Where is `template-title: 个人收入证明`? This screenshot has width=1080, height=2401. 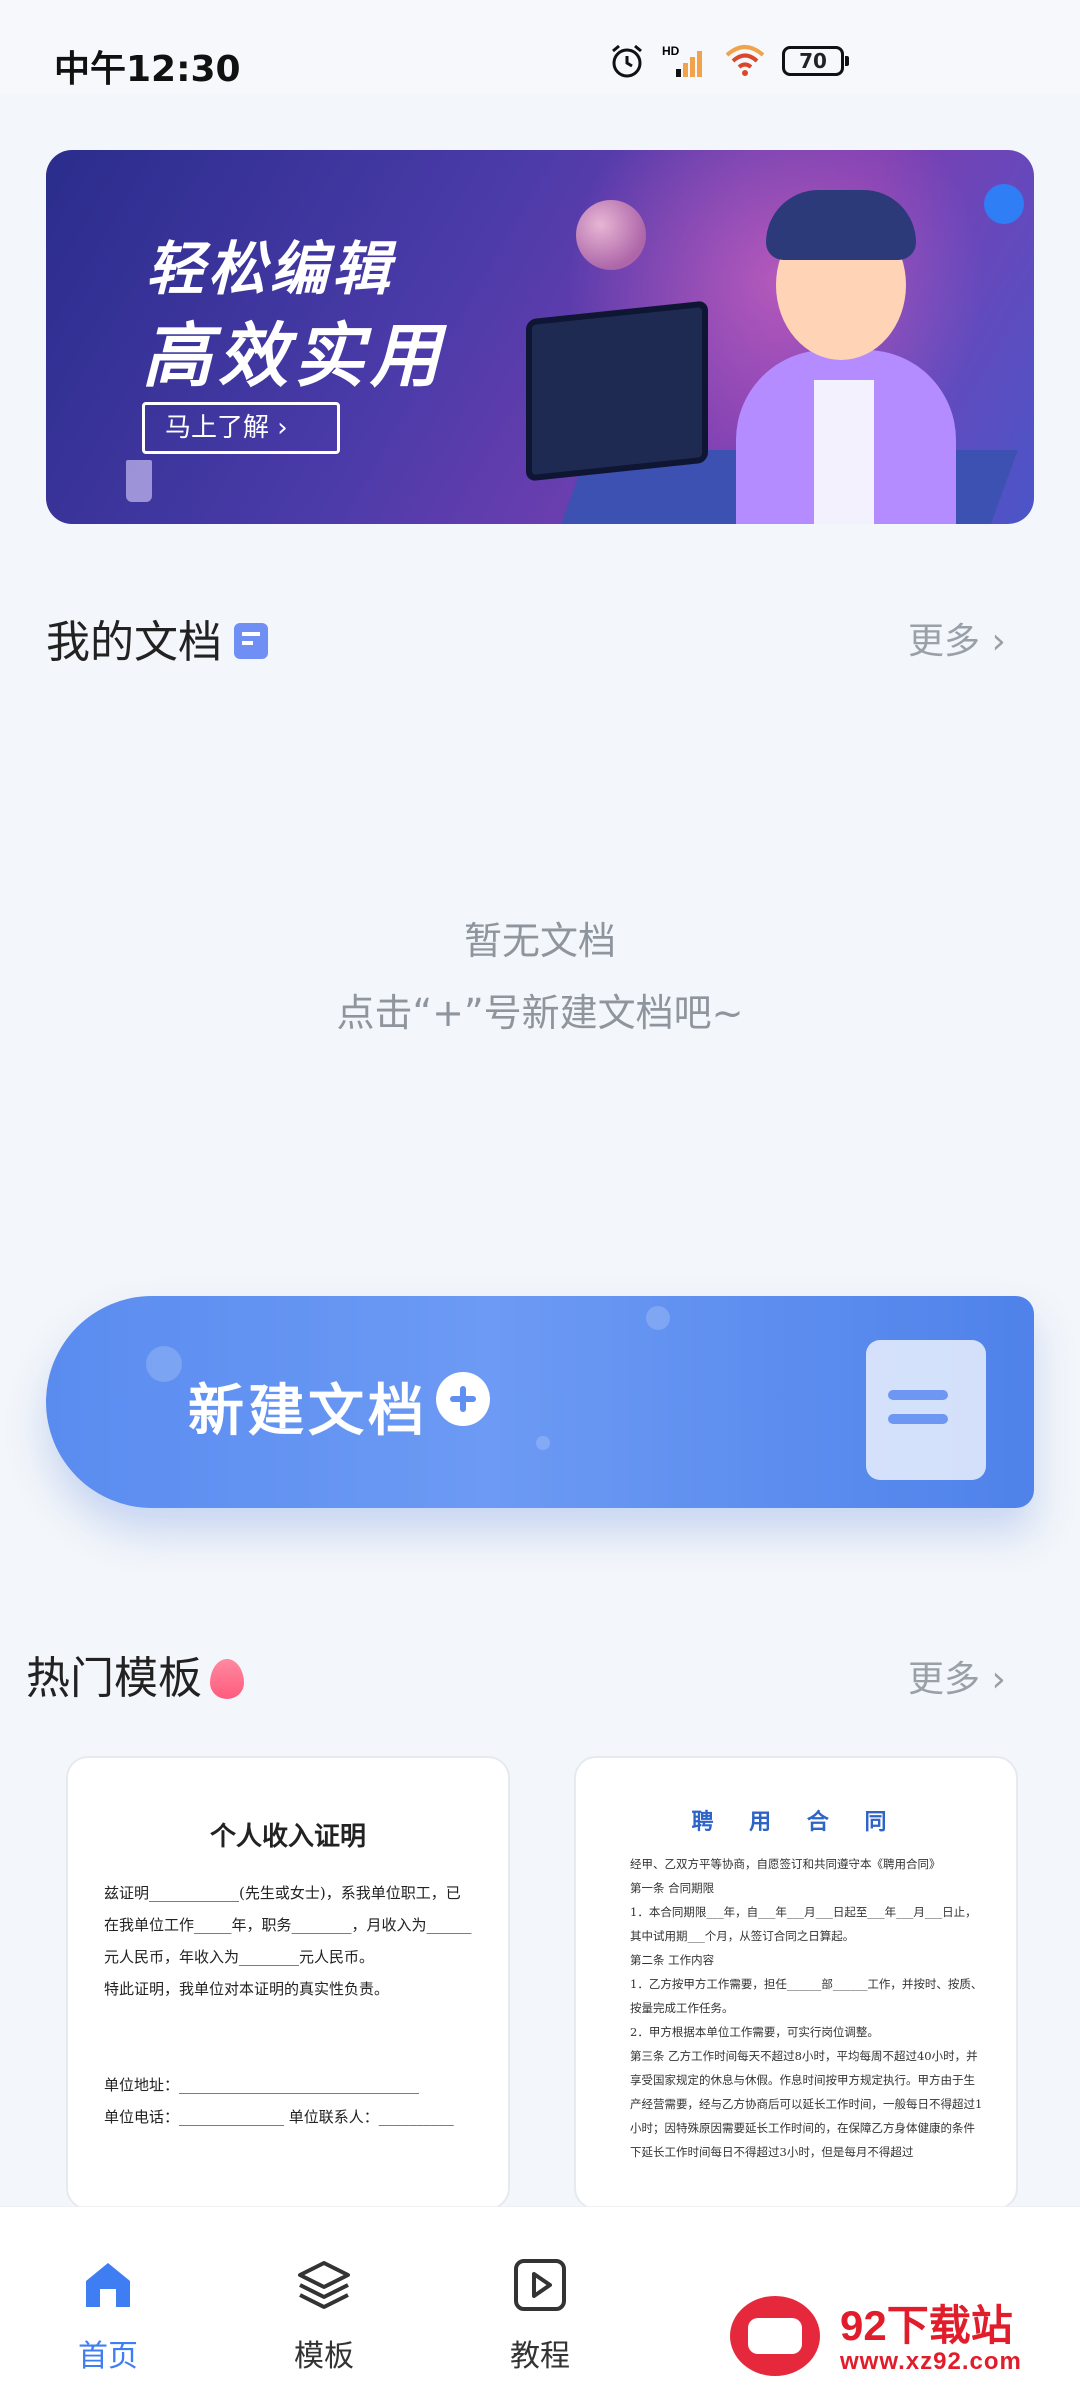
template-title: 个人收入证明 is located at coordinates (287, 1837).